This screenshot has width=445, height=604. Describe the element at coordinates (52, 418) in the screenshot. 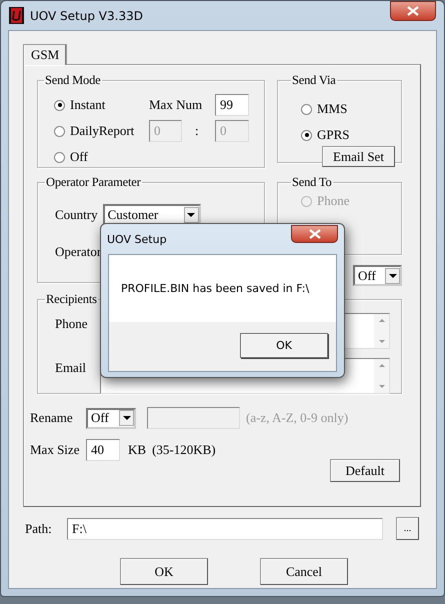

I see `rename-label: Rename` at that location.